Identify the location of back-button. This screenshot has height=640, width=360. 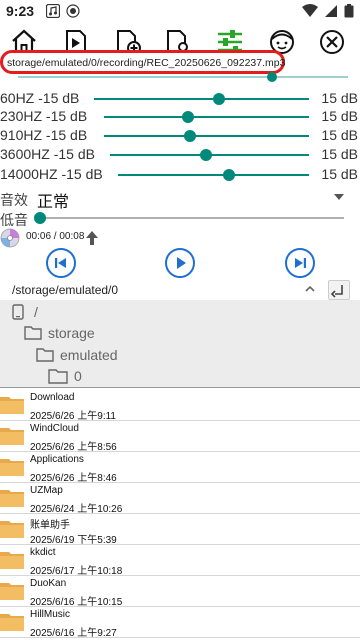
(339, 290).